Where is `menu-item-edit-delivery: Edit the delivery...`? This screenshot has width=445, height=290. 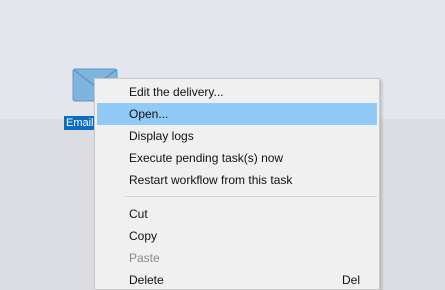 menu-item-edit-delivery: Edit the delivery... is located at coordinates (237, 92).